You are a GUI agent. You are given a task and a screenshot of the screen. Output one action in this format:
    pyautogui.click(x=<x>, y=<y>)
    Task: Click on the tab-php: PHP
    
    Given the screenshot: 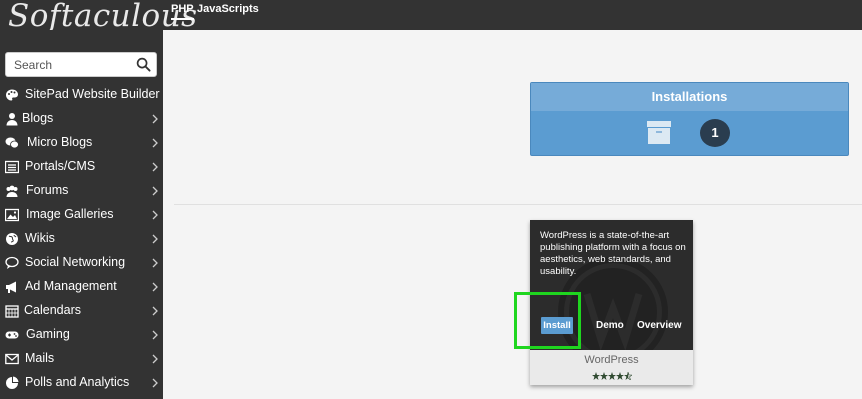 What is the action you would take?
    pyautogui.click(x=182, y=11)
    